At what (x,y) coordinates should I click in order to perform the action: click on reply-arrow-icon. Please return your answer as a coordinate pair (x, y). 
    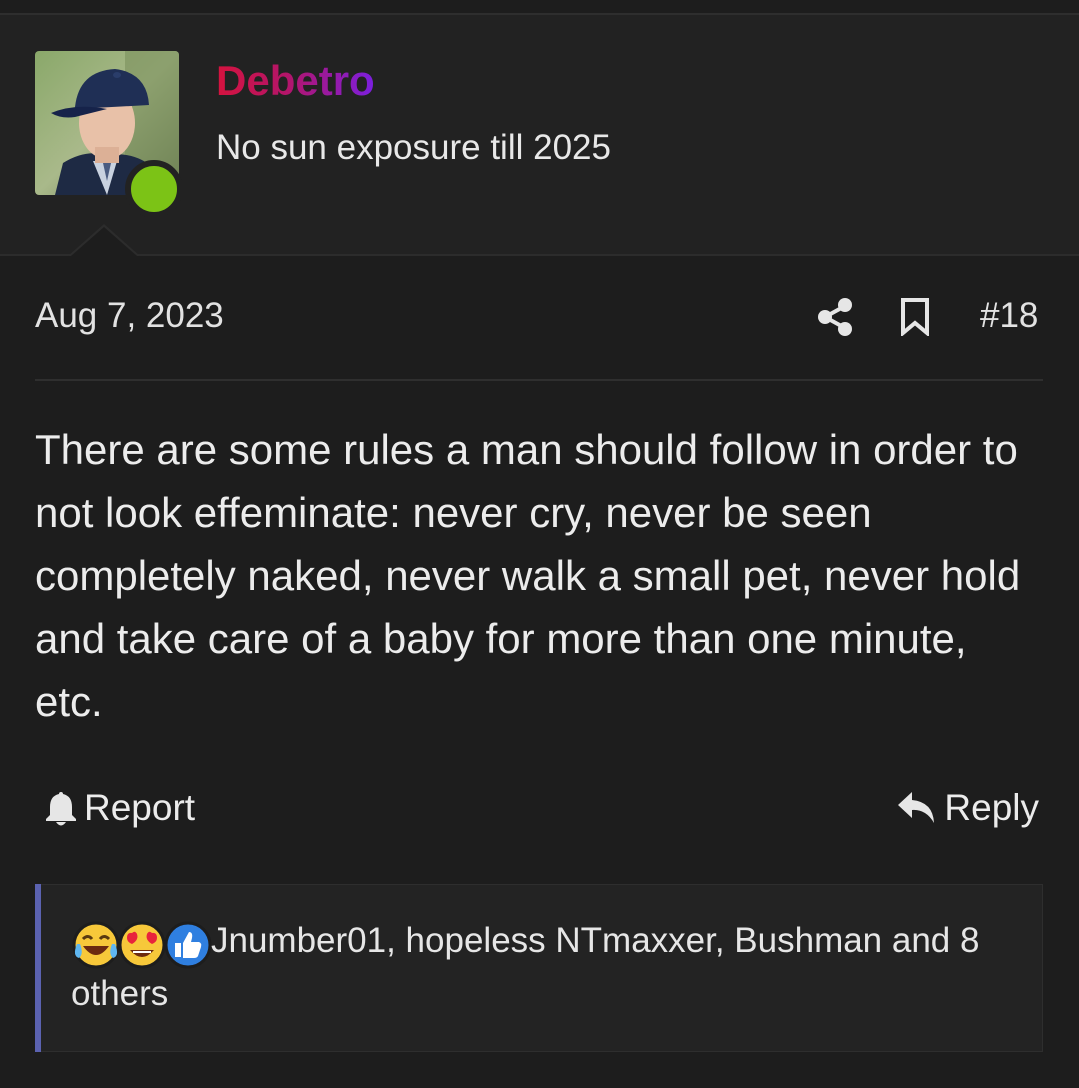
    Looking at the image, I should click on (916, 807).